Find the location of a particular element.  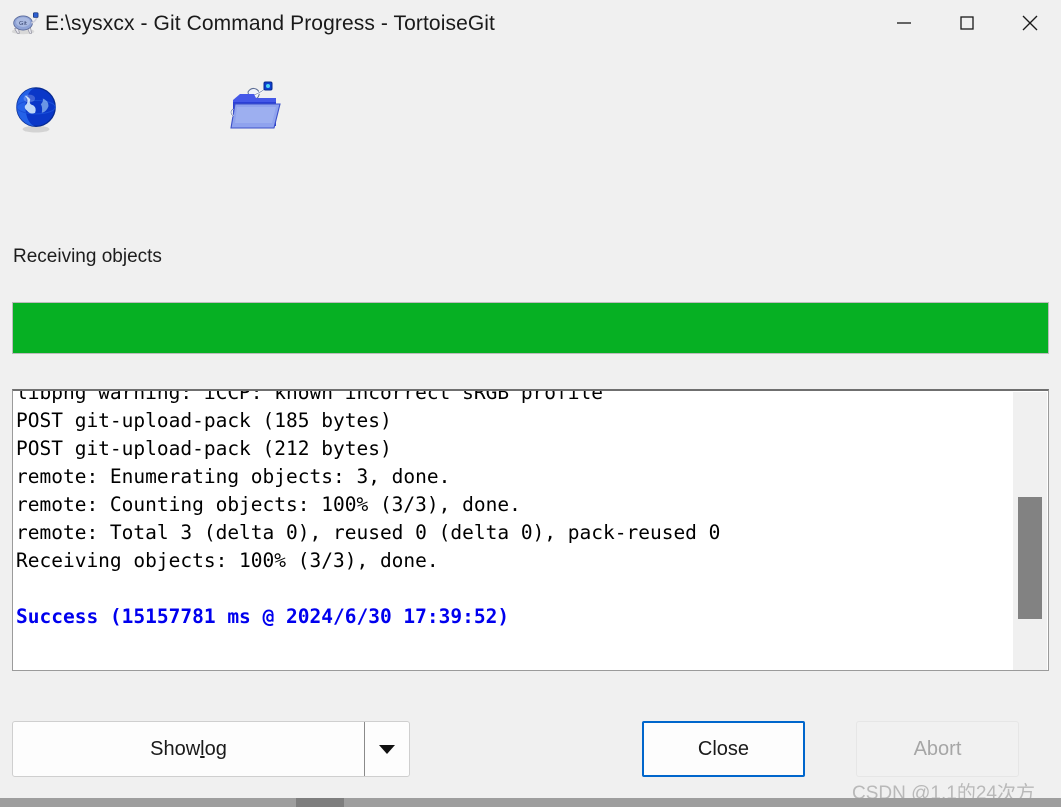

show-log-label-before: Show is located at coordinates (175, 748).